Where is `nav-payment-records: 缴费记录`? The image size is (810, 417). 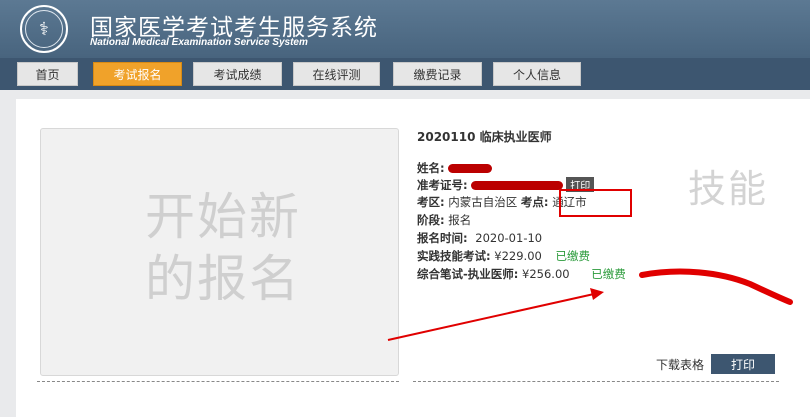 nav-payment-records: 缴费记录 is located at coordinates (437, 74).